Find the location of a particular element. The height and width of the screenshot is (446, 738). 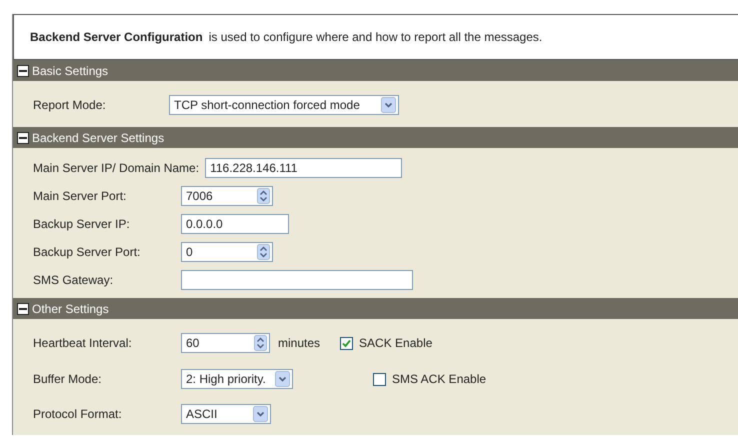

section-header: Basic Settings is located at coordinates (375, 70).